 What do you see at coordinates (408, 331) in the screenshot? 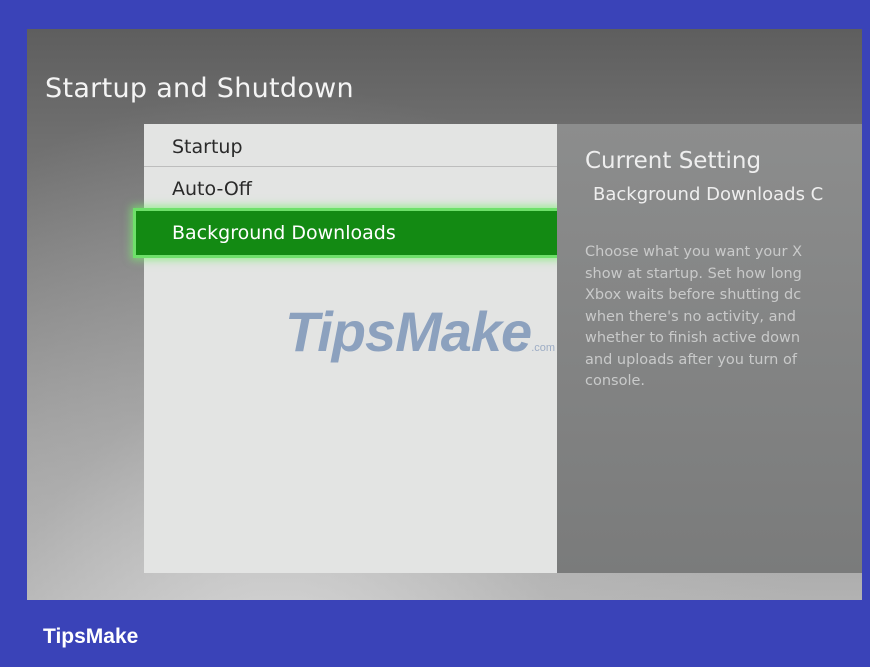
I see `watermark-text: TipsMake` at bounding box center [408, 331].